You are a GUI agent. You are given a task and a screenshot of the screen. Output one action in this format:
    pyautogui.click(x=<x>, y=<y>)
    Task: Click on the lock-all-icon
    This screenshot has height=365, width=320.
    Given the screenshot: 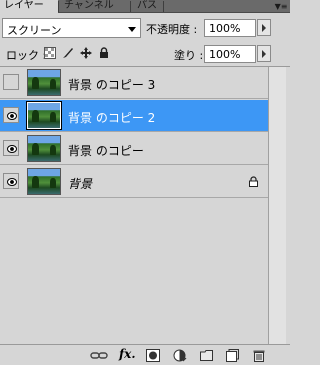 What is the action you would take?
    pyautogui.click(x=104, y=53)
    